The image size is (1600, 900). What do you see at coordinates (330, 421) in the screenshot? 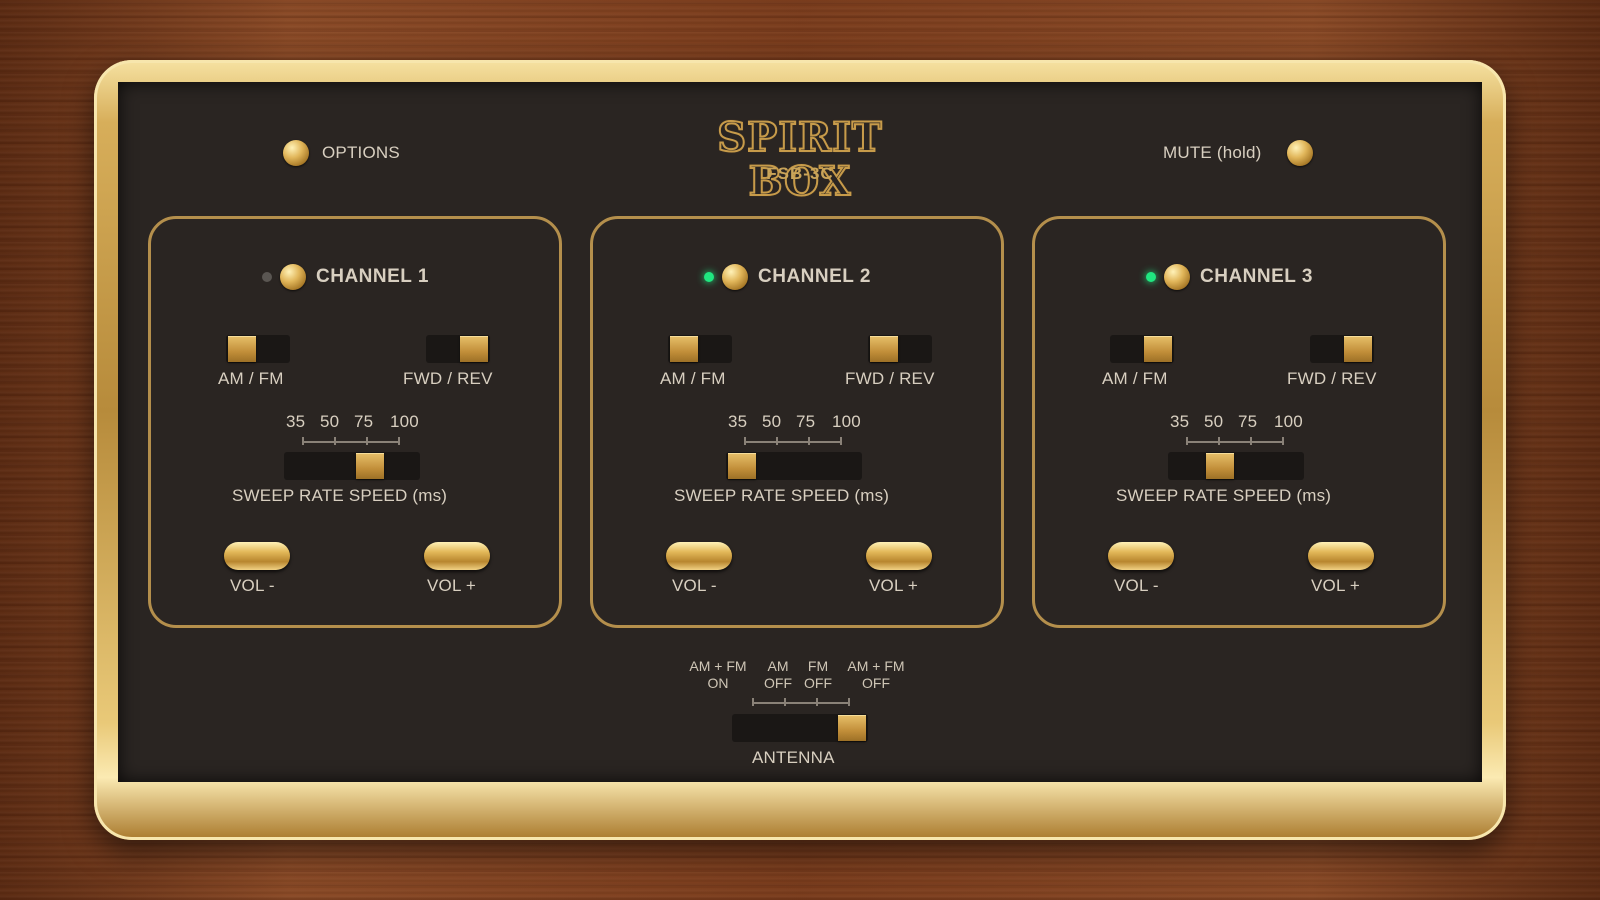
I see `channel-1-sweep-tick-label: 50` at bounding box center [330, 421].